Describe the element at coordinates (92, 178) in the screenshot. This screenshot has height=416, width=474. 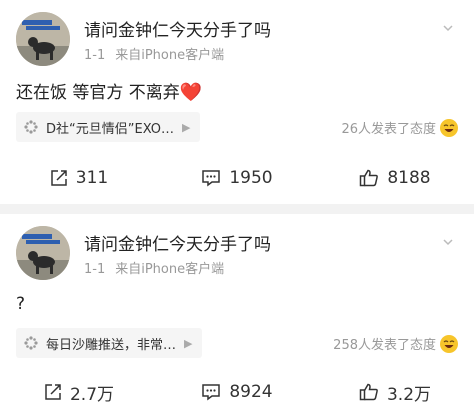
I see `repost-count: 311` at that location.